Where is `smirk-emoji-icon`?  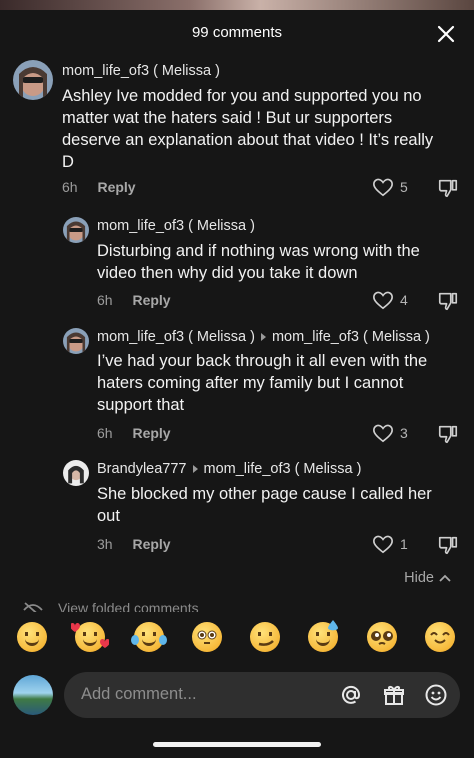 smirk-emoji-icon is located at coordinates (265, 637).